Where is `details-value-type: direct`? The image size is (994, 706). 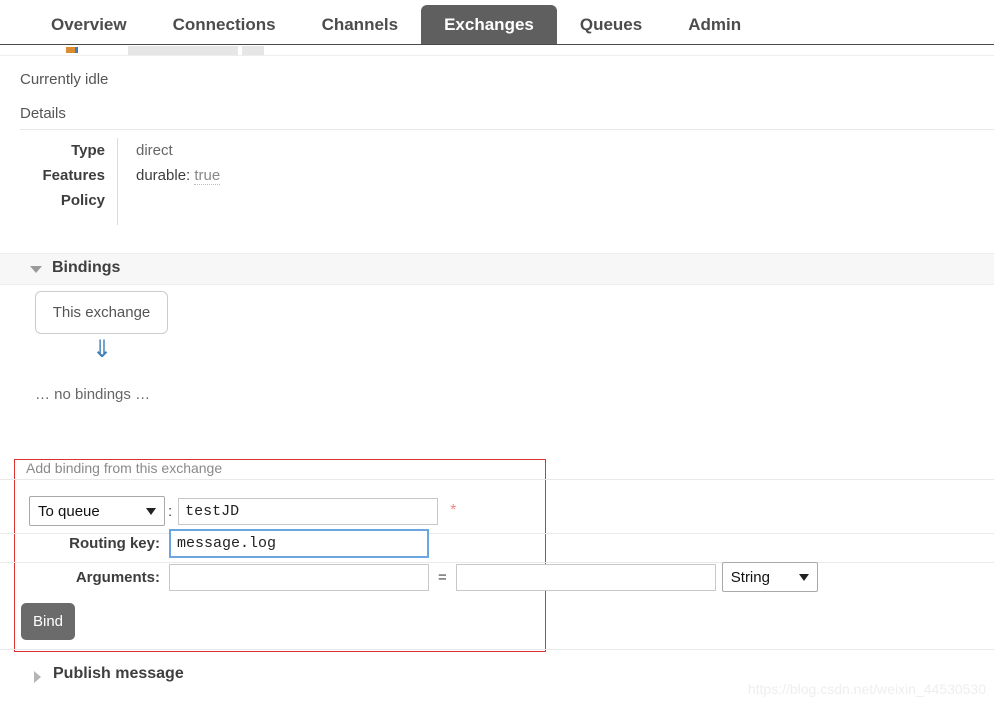
details-value-type: direct is located at coordinates (154, 150).